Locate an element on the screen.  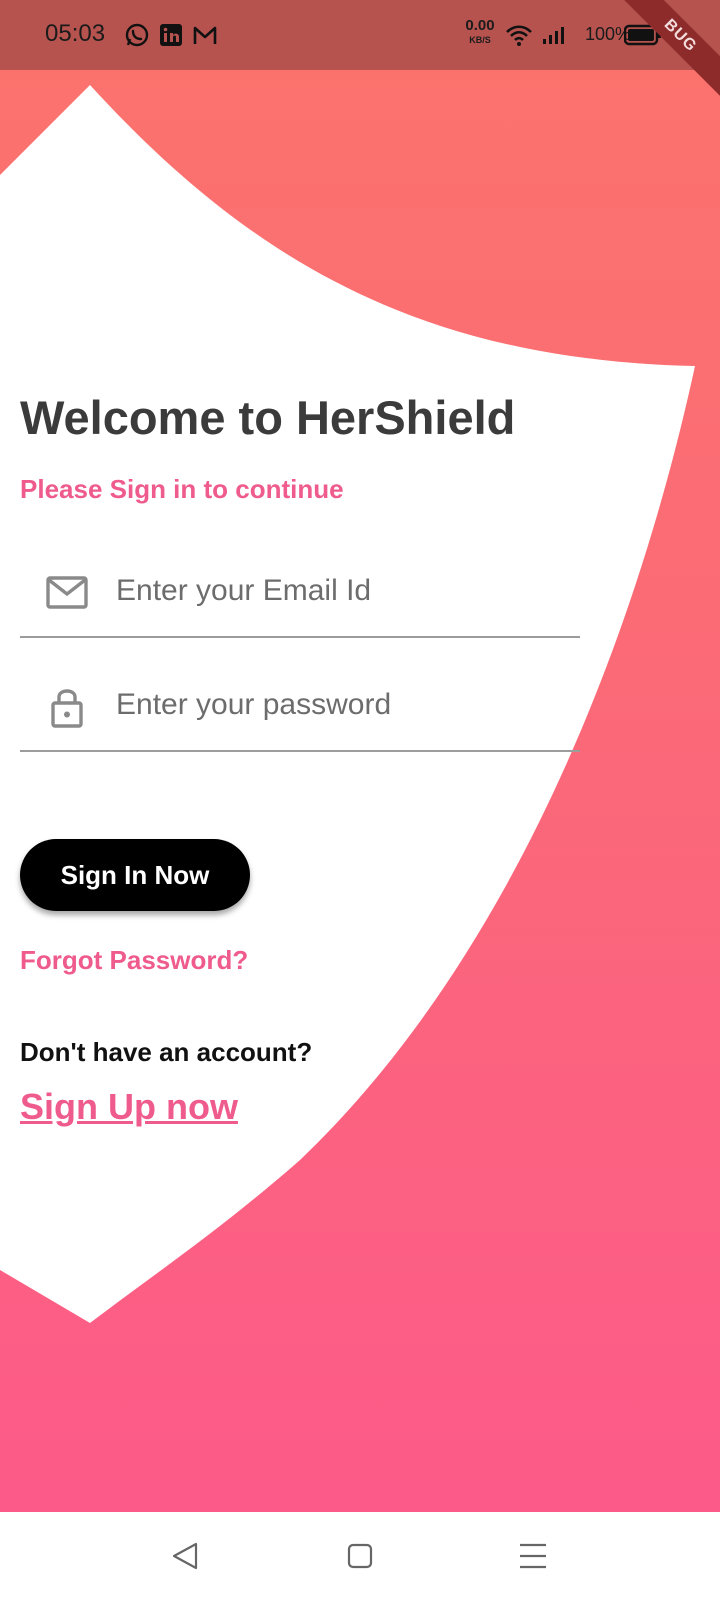
status-bar: 05:03 0.00 KB/S 100% BUG is located at coordinates (360, 51).